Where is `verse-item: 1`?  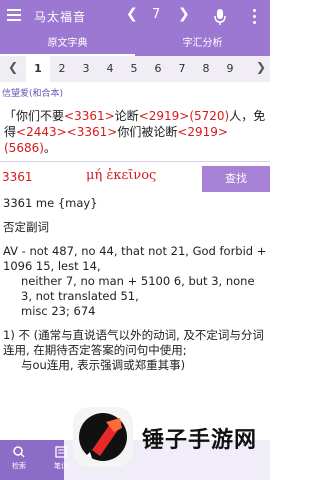
verse-item: 1 is located at coordinates (38, 69).